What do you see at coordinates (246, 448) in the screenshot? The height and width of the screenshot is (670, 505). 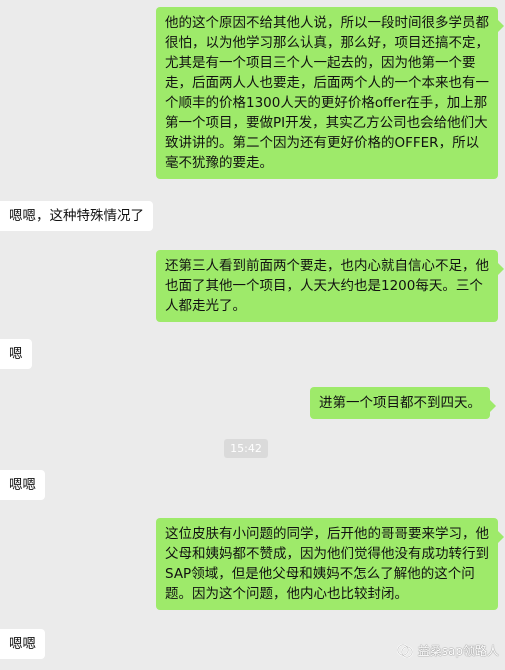 I see `message-timestamp: 15:42` at bounding box center [246, 448].